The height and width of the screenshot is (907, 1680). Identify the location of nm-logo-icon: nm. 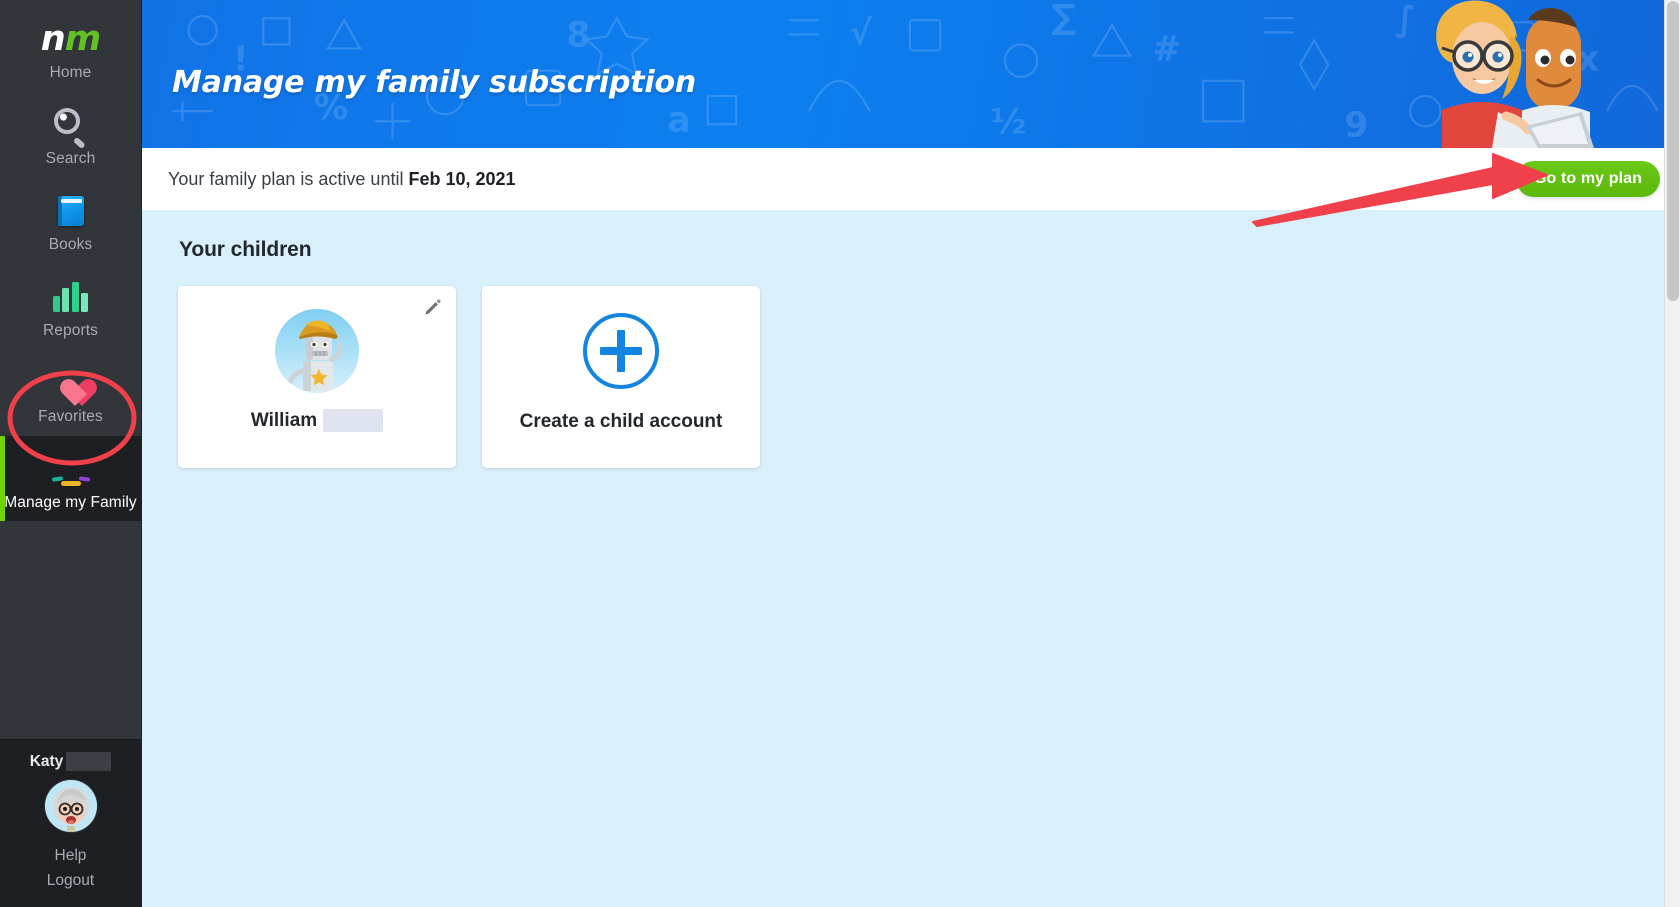
(70, 39).